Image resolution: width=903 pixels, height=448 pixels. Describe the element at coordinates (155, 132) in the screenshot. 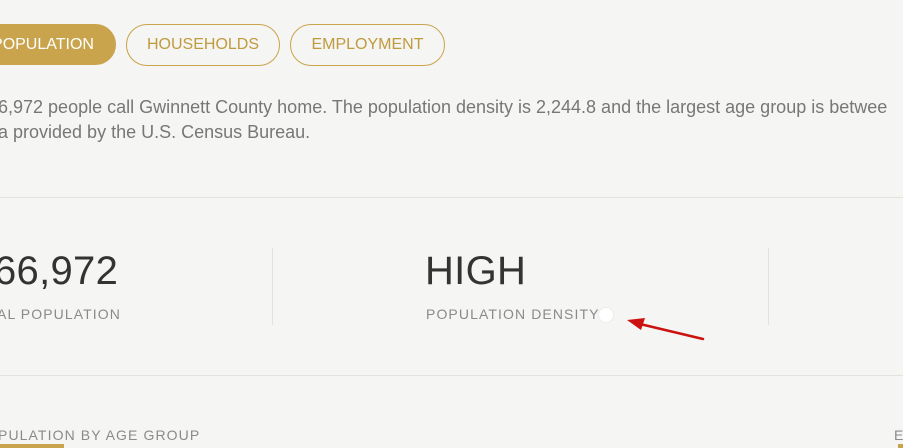

I see `description-line-2: a provided by the U.S. Census Bureau.` at that location.